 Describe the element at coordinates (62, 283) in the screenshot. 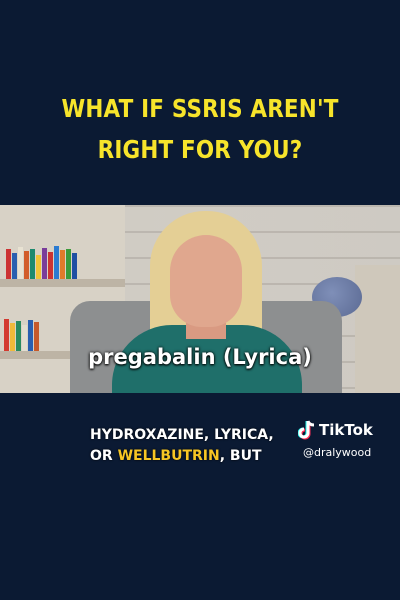

I see `shelf-board` at that location.